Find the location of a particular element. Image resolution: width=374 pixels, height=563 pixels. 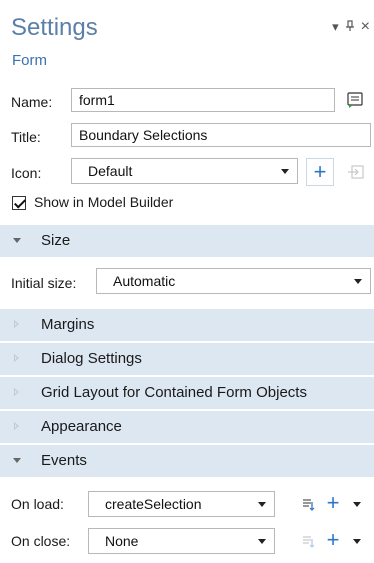

section-grid-layout-title: Grid Layout for Contained Form Objects is located at coordinates (174, 392).